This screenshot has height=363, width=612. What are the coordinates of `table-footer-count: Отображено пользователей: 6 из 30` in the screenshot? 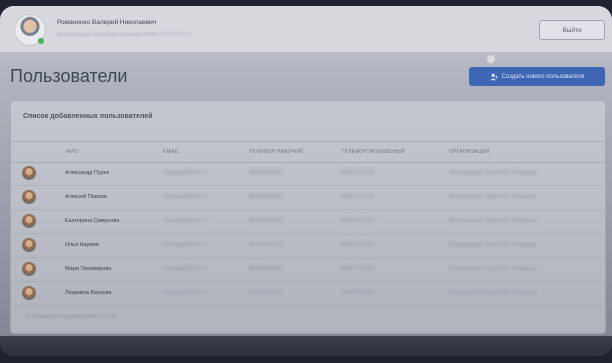 It's located at (71, 317).